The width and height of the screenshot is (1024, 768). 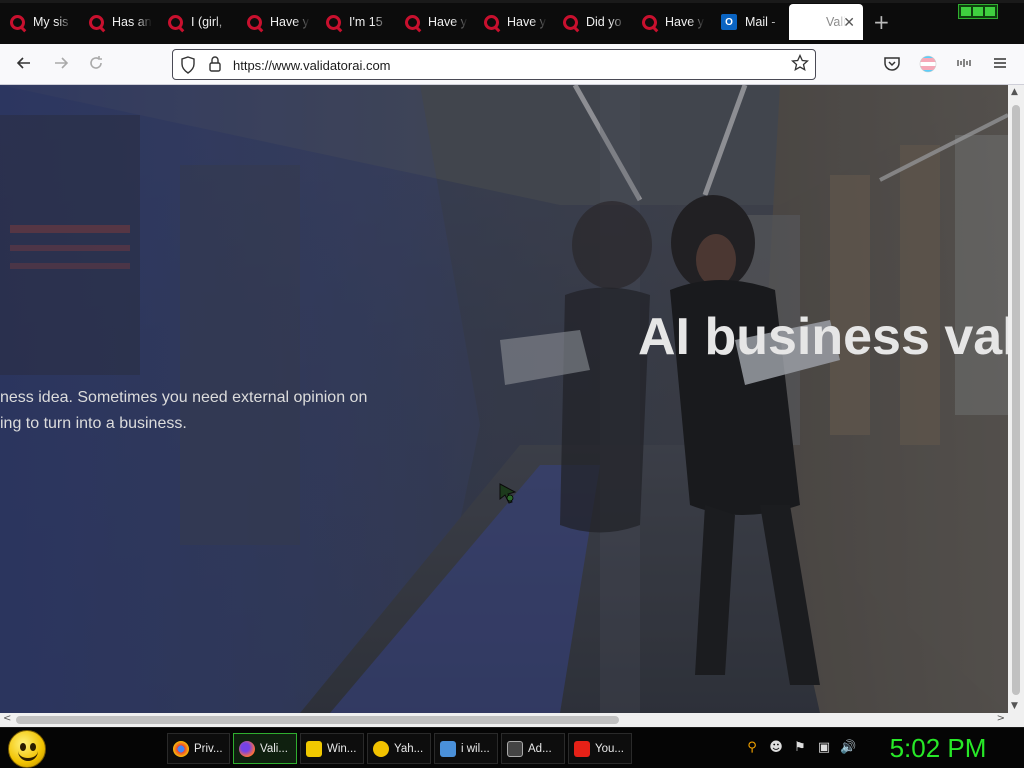 I want to click on hero-title: AI business val, so click(x=823, y=337).